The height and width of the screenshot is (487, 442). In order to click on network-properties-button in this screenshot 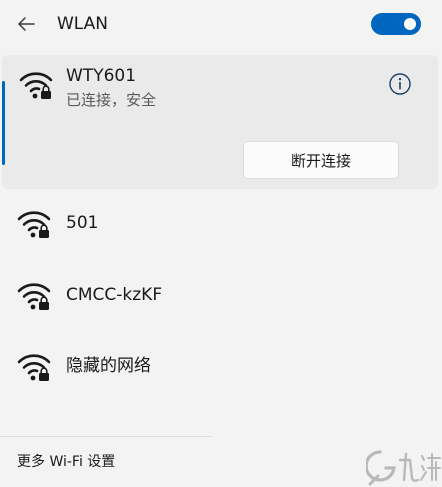, I will do `click(400, 84)`.